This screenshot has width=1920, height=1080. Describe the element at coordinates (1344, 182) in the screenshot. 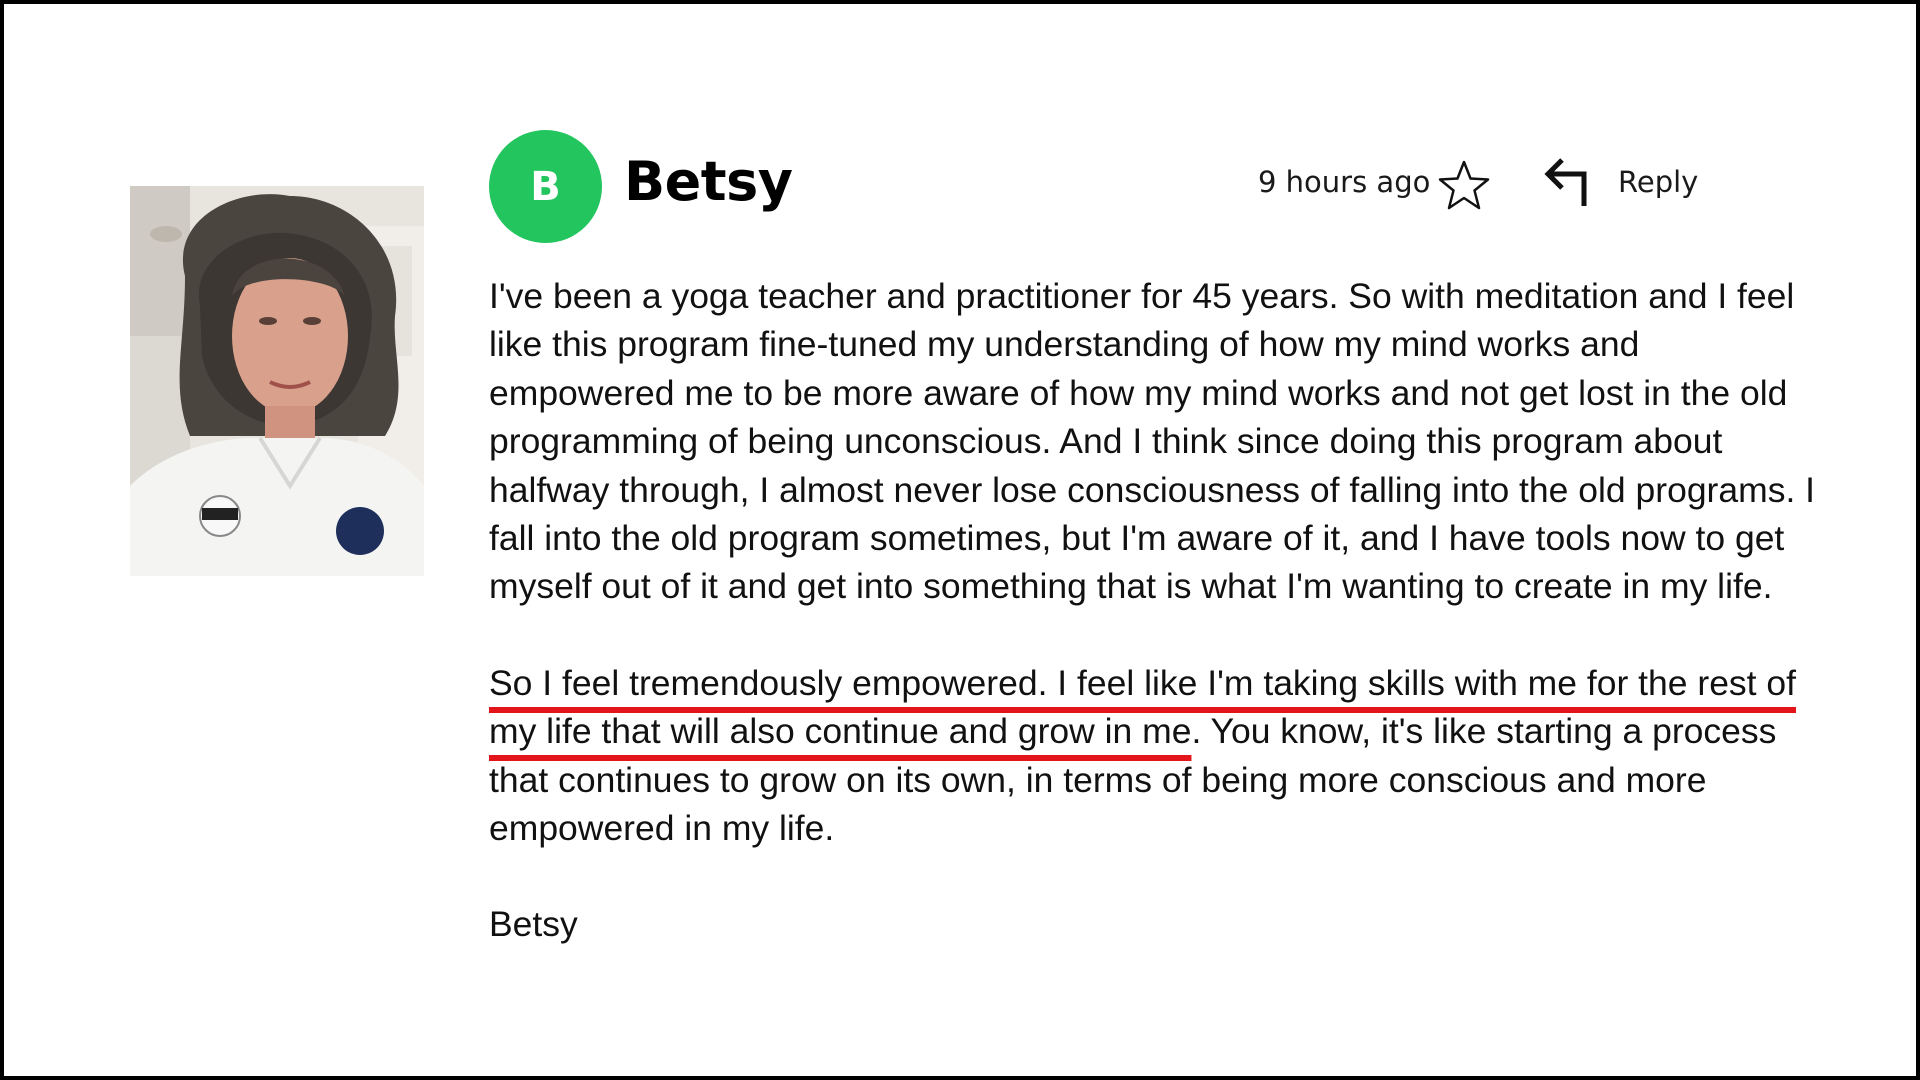

I see `comment-timestamp: 9 hours ago` at that location.